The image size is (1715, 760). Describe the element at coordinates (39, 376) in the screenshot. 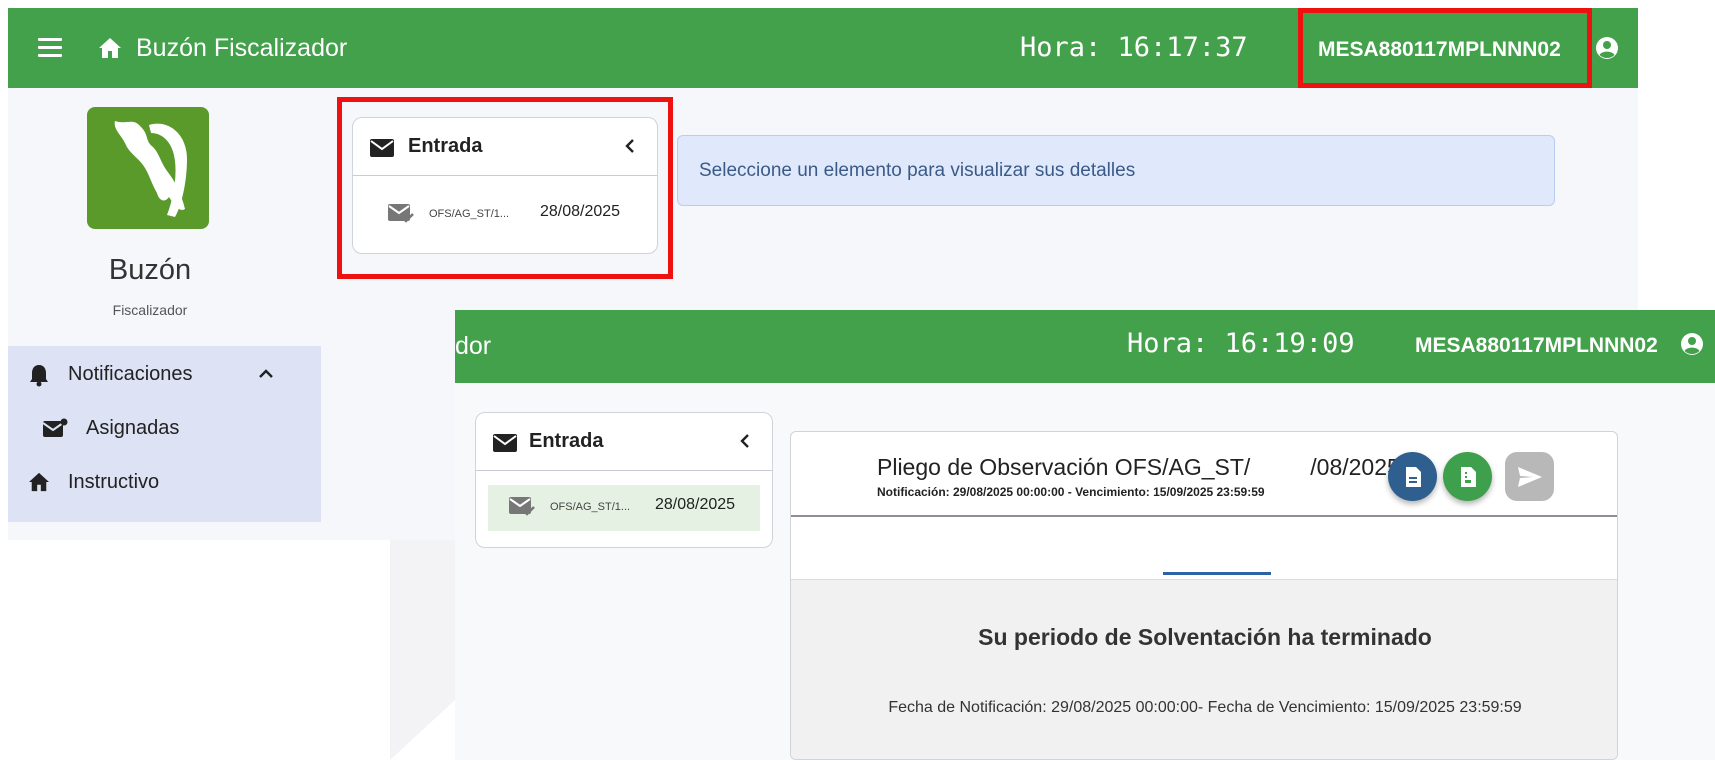

I see `bell-icon` at that location.